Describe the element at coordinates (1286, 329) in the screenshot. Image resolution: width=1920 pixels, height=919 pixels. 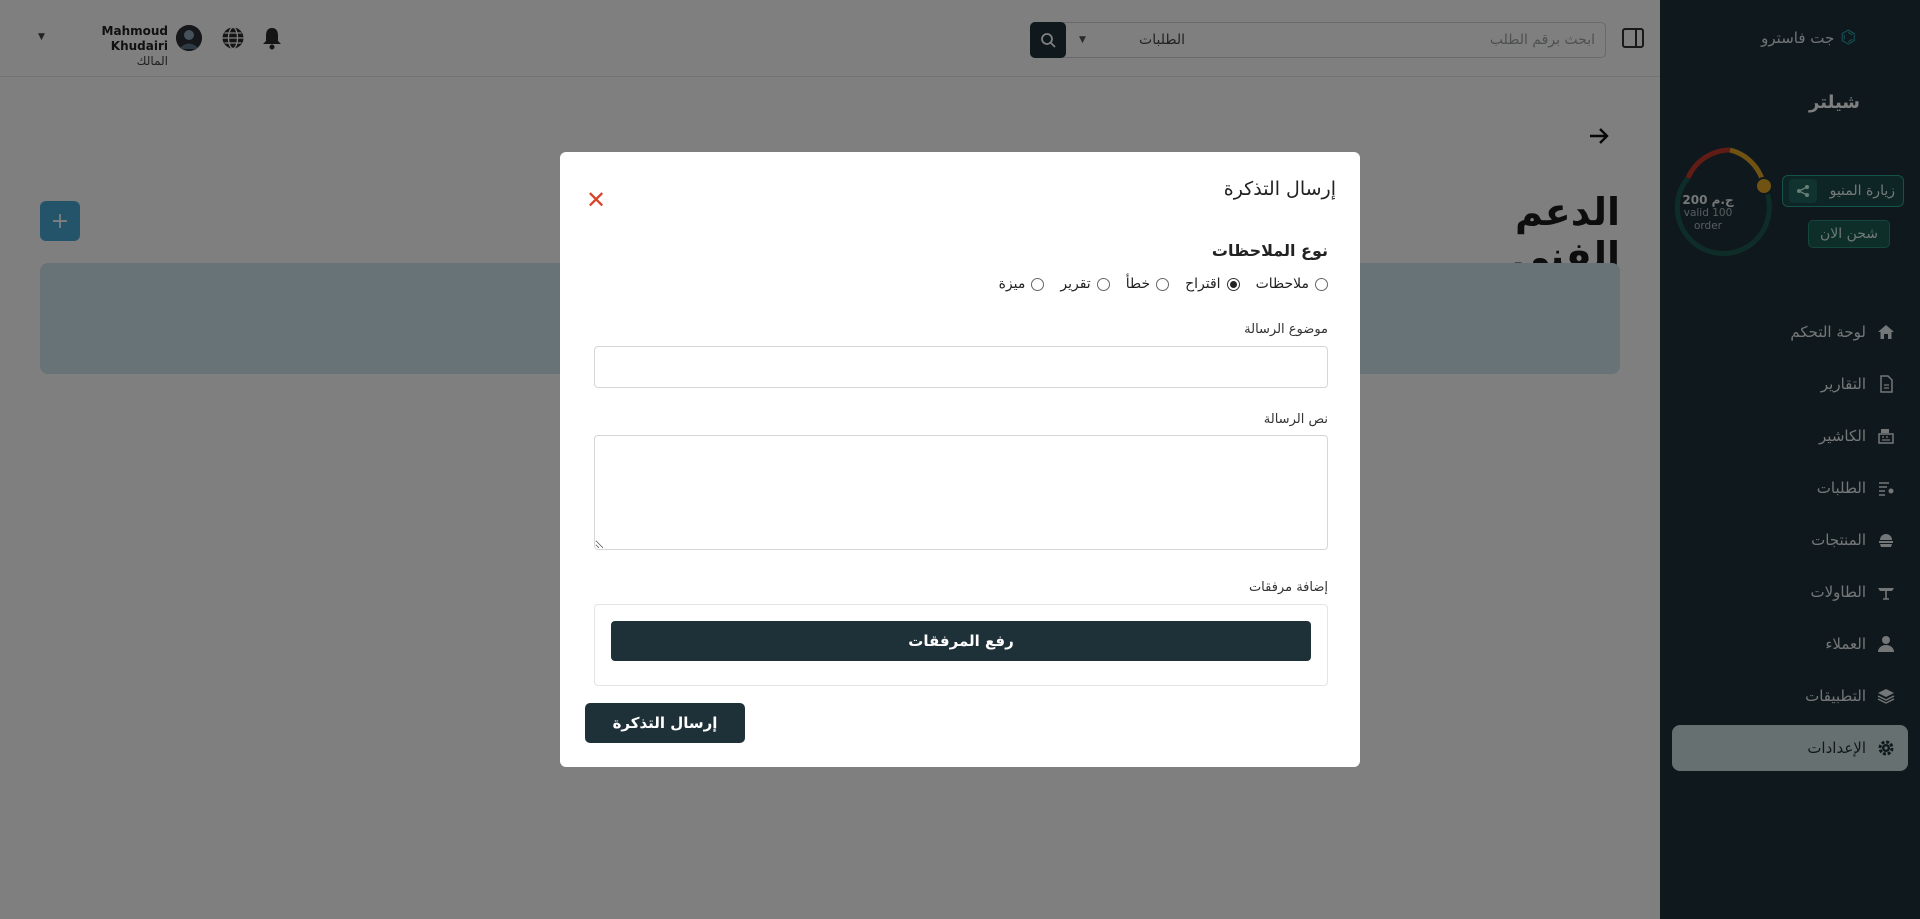
I see `subject-label: موضوع الرسالة` at that location.